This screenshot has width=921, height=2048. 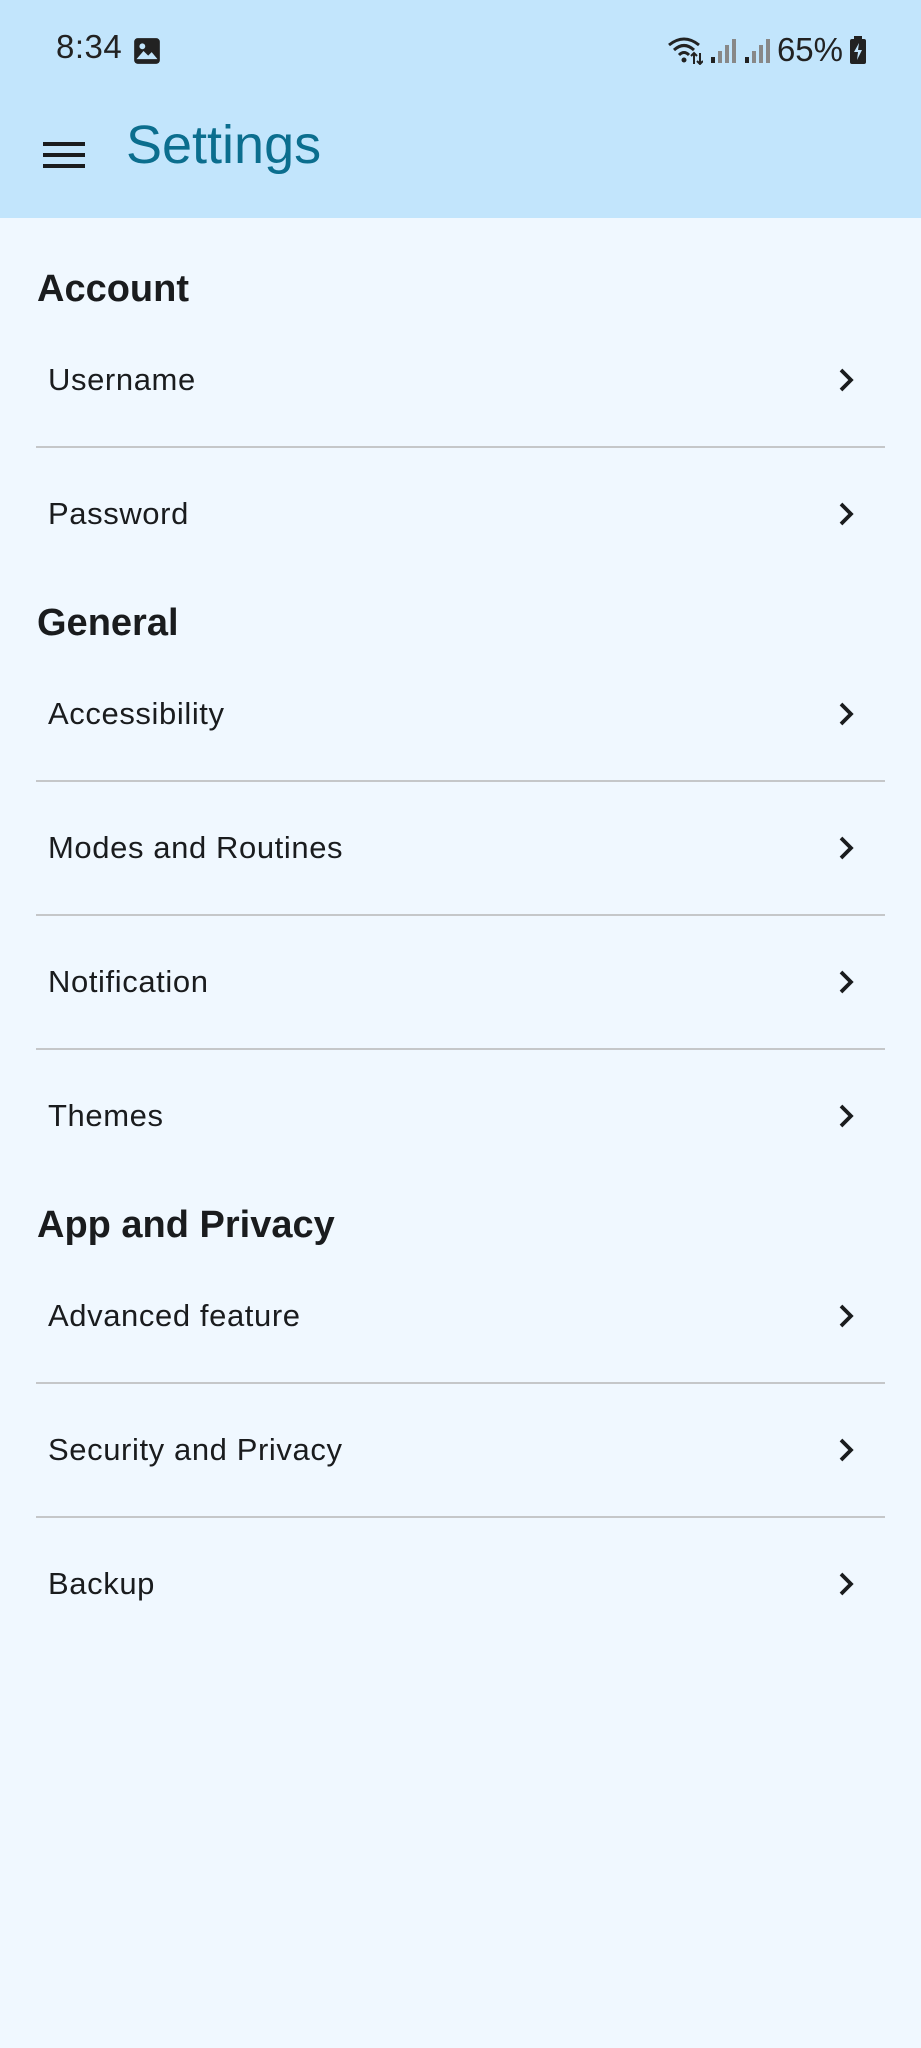 What do you see at coordinates (858, 50) in the screenshot?
I see `battery-icon` at bounding box center [858, 50].